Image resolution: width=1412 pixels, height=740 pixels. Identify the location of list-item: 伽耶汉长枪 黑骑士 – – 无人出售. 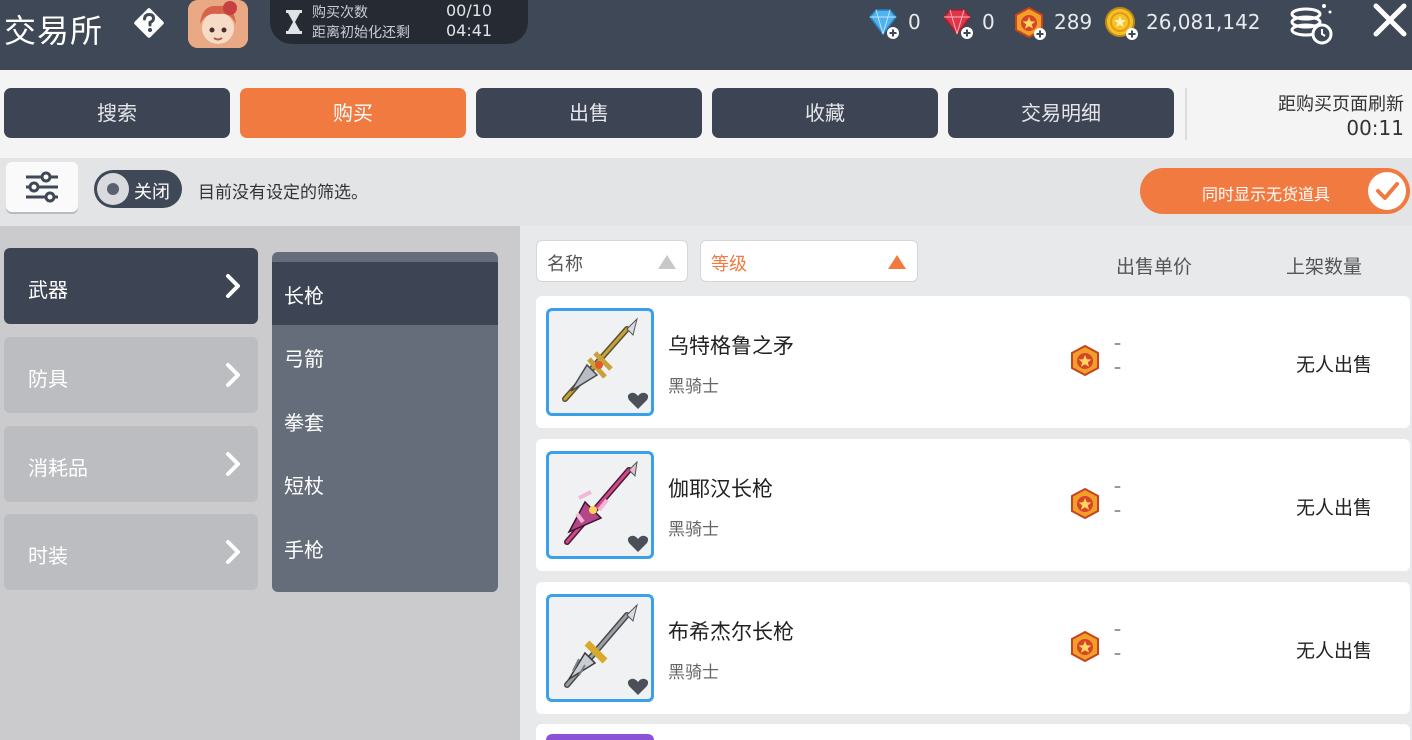
(973, 505).